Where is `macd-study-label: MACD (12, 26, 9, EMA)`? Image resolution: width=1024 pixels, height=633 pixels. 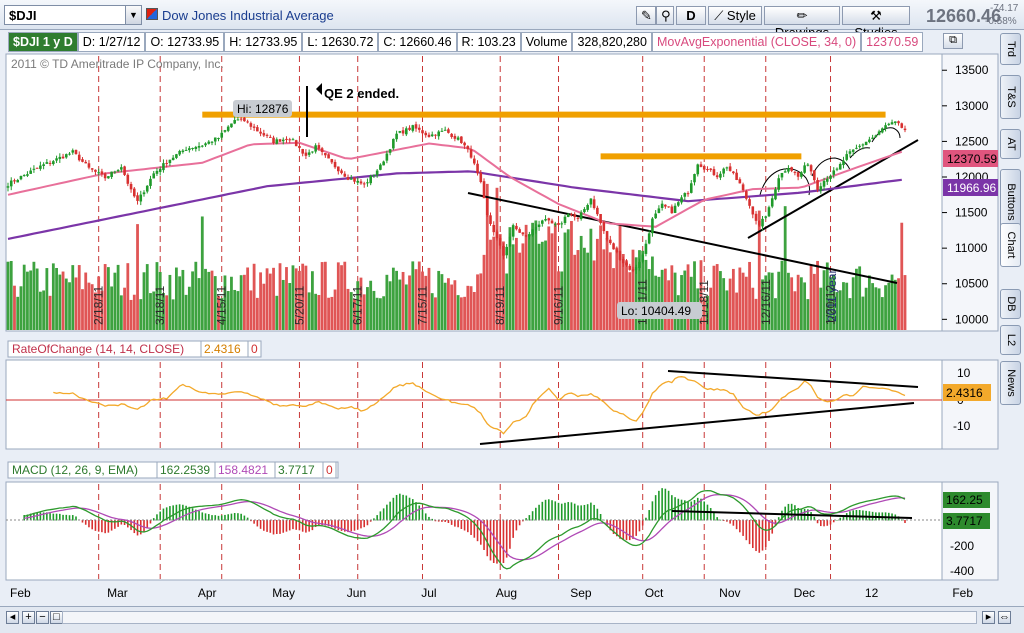
macd-study-label: MACD (12, 26, 9, EMA) is located at coordinates (75, 470).